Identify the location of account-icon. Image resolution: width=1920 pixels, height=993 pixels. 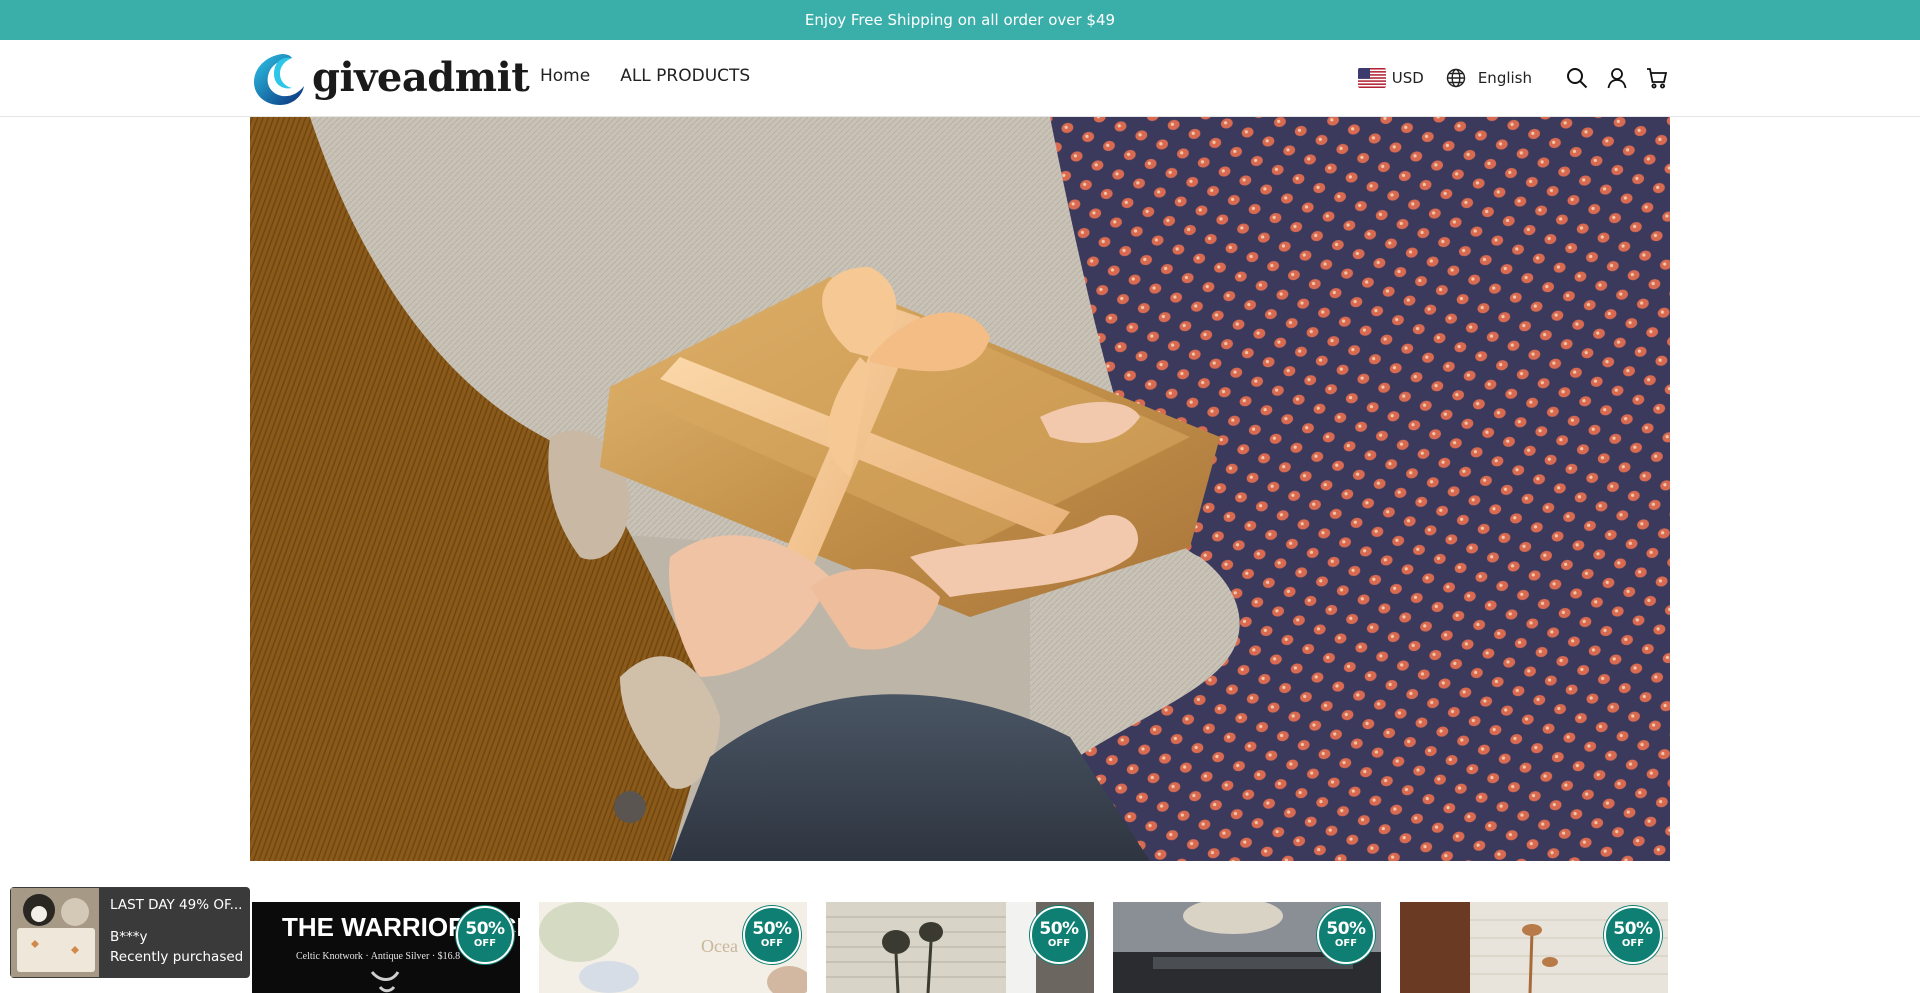
(1617, 78).